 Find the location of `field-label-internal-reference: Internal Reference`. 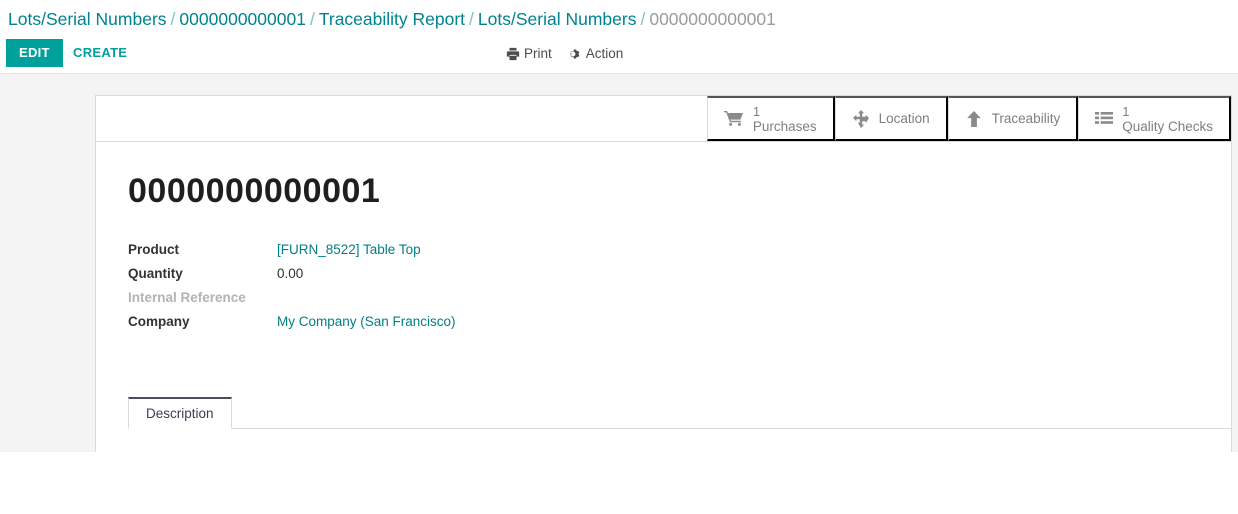

field-label-internal-reference: Internal Reference is located at coordinates (187, 297).